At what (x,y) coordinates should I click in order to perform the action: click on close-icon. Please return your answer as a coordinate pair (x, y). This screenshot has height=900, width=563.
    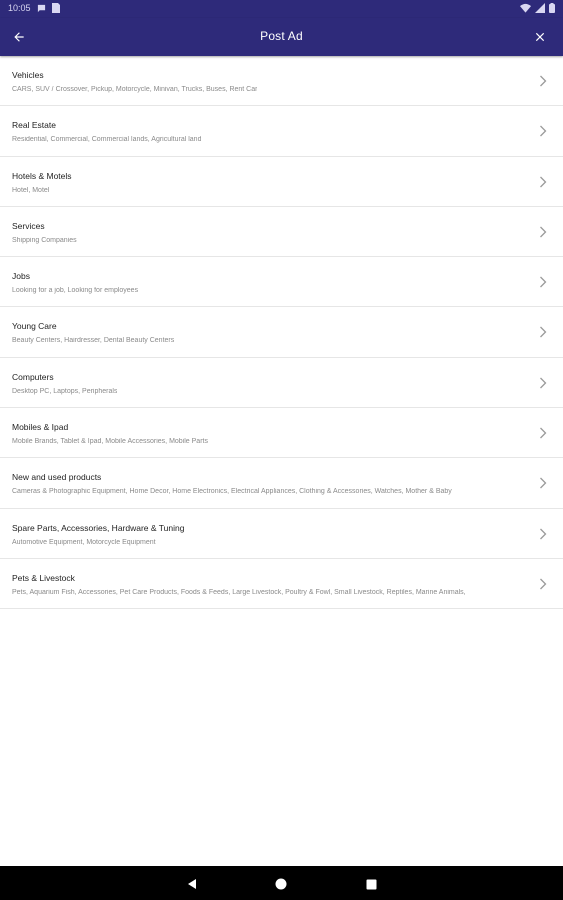
    Looking at the image, I should click on (540, 37).